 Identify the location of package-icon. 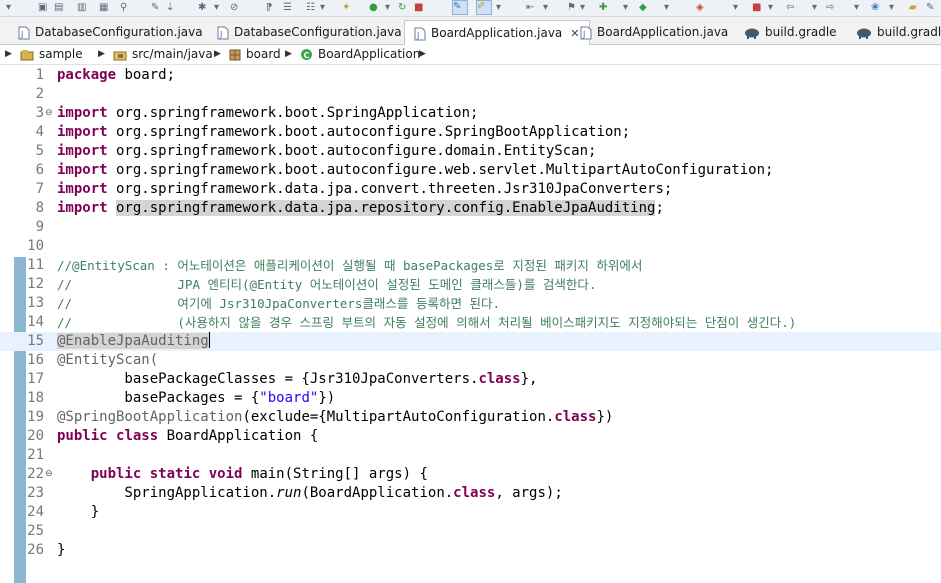
(235, 54).